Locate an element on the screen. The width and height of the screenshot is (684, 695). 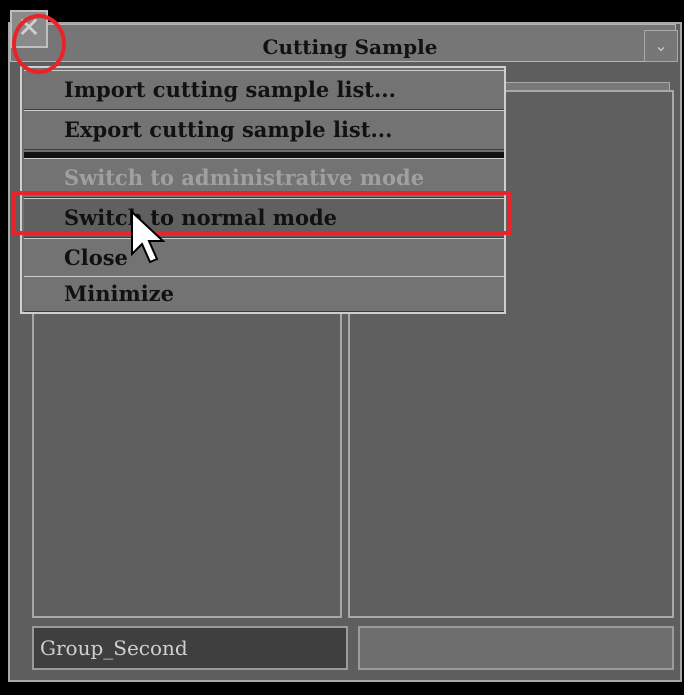
close-button: ✕ is located at coordinates (29, 29).